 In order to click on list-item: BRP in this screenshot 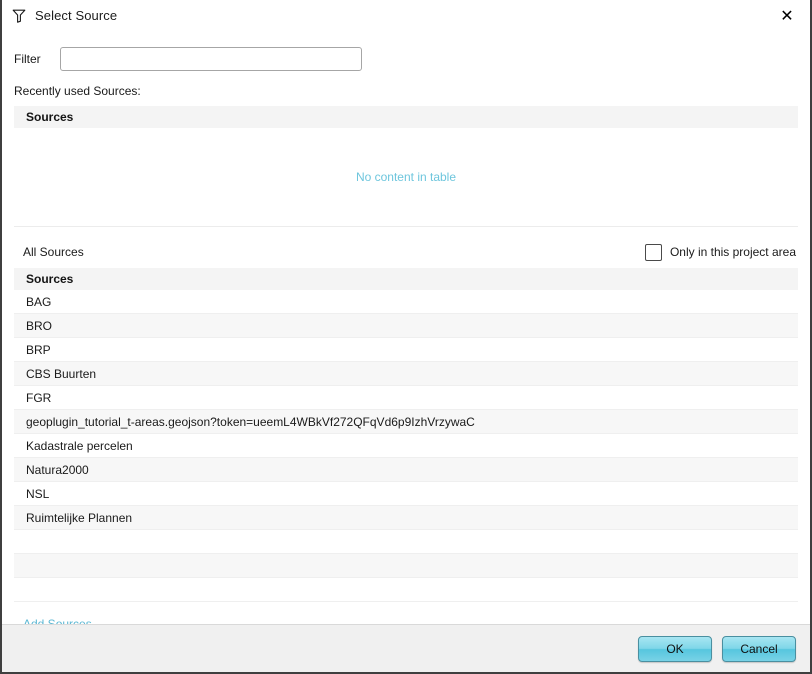, I will do `click(406, 350)`.